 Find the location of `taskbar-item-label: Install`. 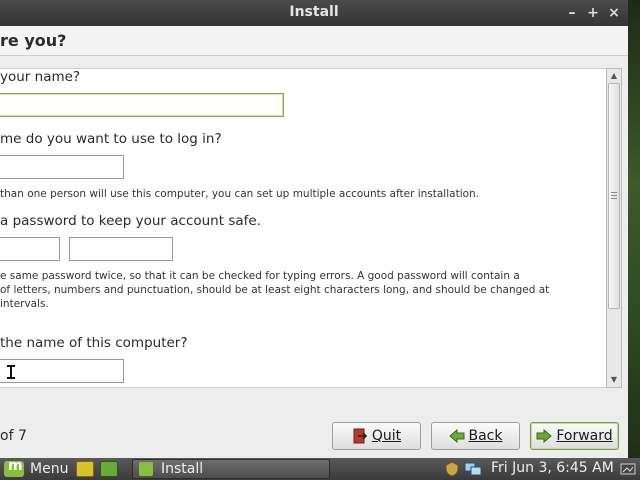

taskbar-item-label: Install is located at coordinates (182, 469).